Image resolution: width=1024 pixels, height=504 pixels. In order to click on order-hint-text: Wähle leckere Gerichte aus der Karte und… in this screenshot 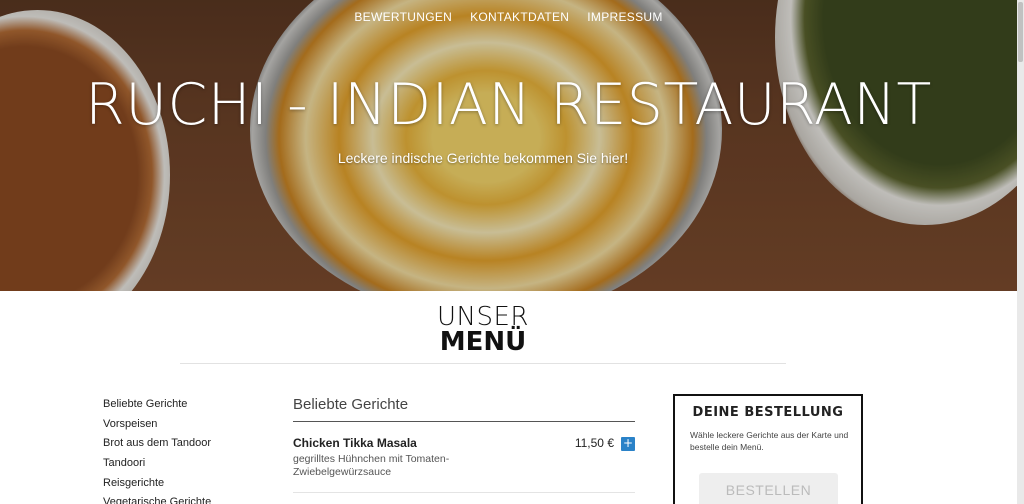, I will do `click(769, 441)`.